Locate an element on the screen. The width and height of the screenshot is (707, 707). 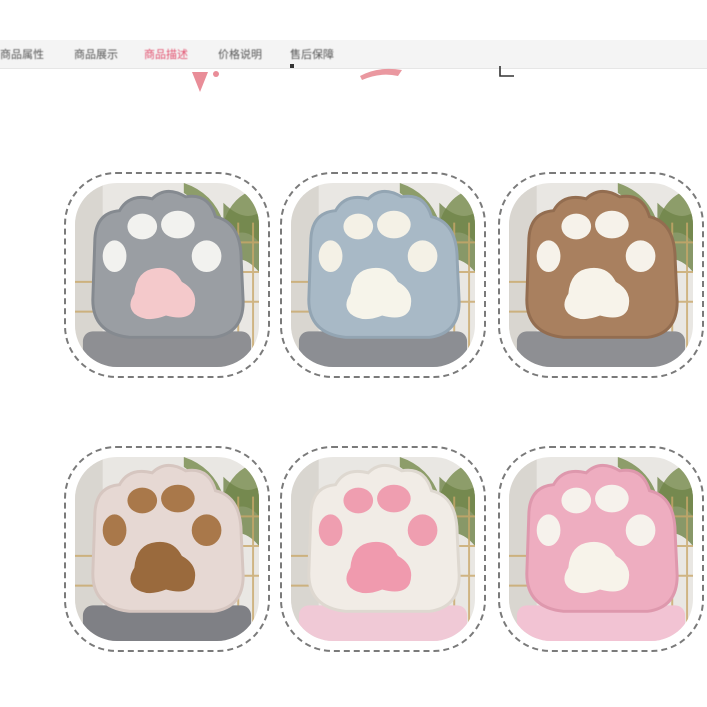
tab-attributes: 商品属性 is located at coordinates (22, 54).